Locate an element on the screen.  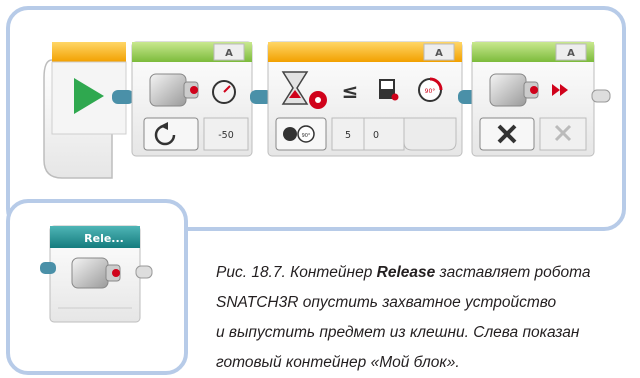
caption-prefix: Рис. 18.7. Контейнер is located at coordinates (296, 272).